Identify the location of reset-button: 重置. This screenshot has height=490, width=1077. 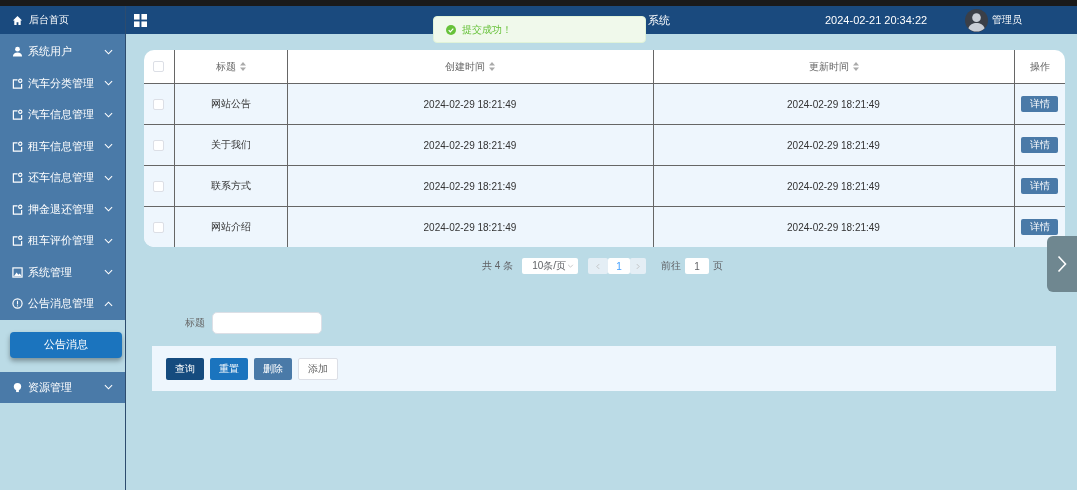
(229, 368).